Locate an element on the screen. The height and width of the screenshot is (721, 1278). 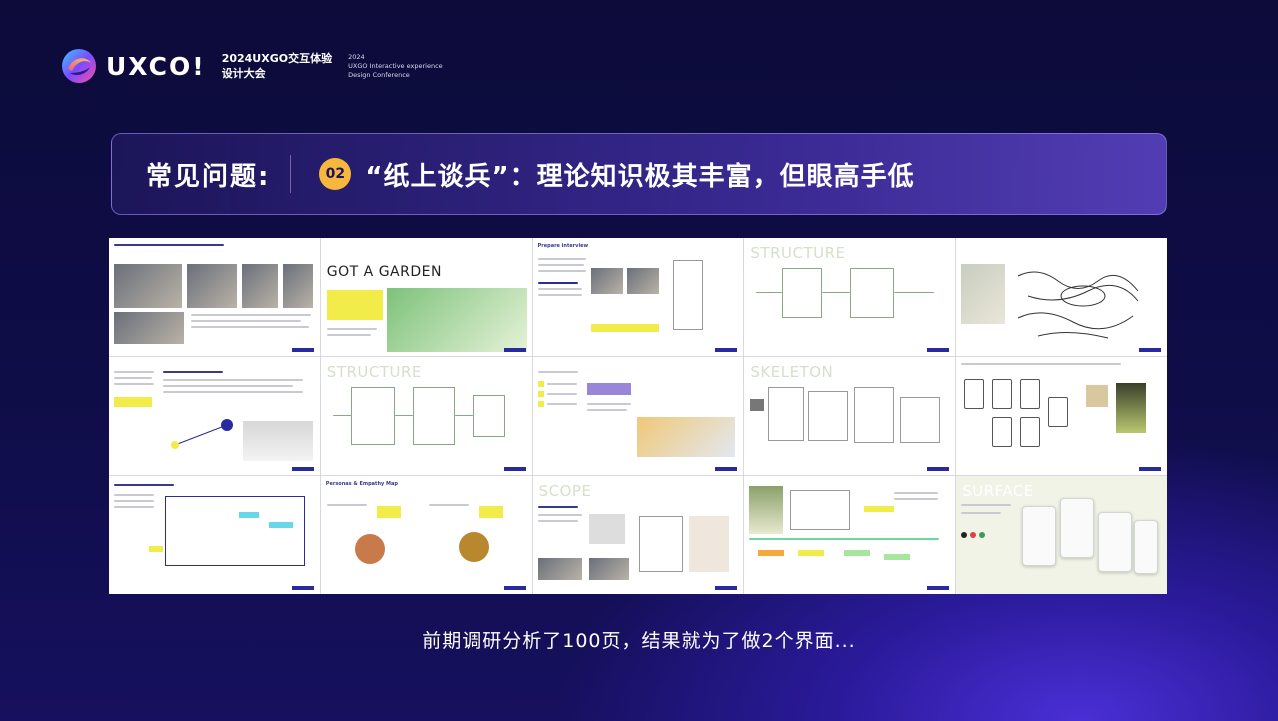
problem-number-badge: 02 is located at coordinates (335, 174).